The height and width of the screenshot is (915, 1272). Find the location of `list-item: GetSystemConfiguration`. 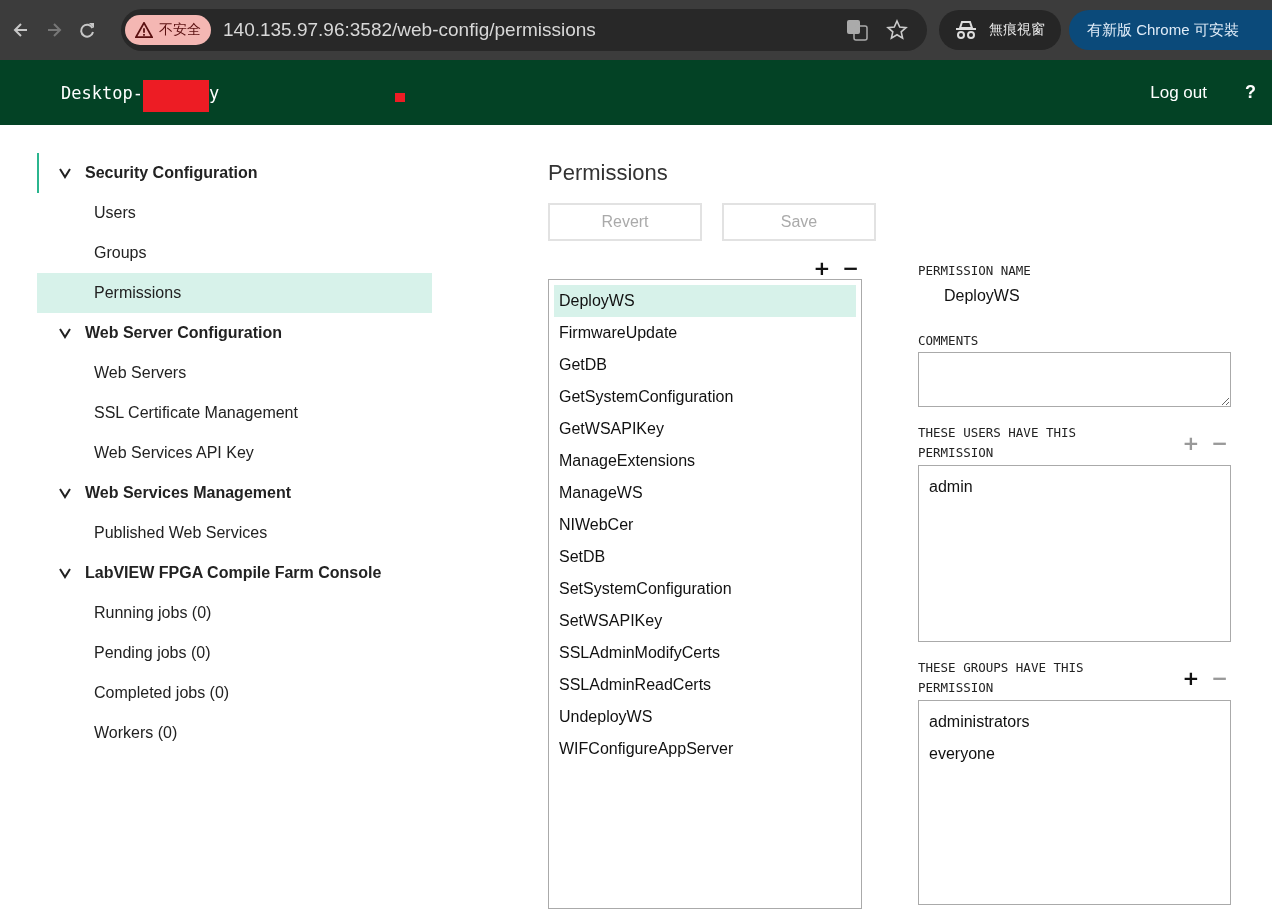

list-item: GetSystemConfiguration is located at coordinates (705, 397).